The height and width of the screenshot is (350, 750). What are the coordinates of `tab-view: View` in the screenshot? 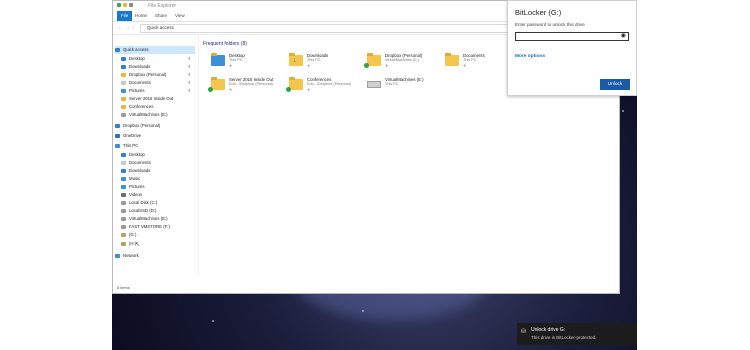 It's located at (180, 16).